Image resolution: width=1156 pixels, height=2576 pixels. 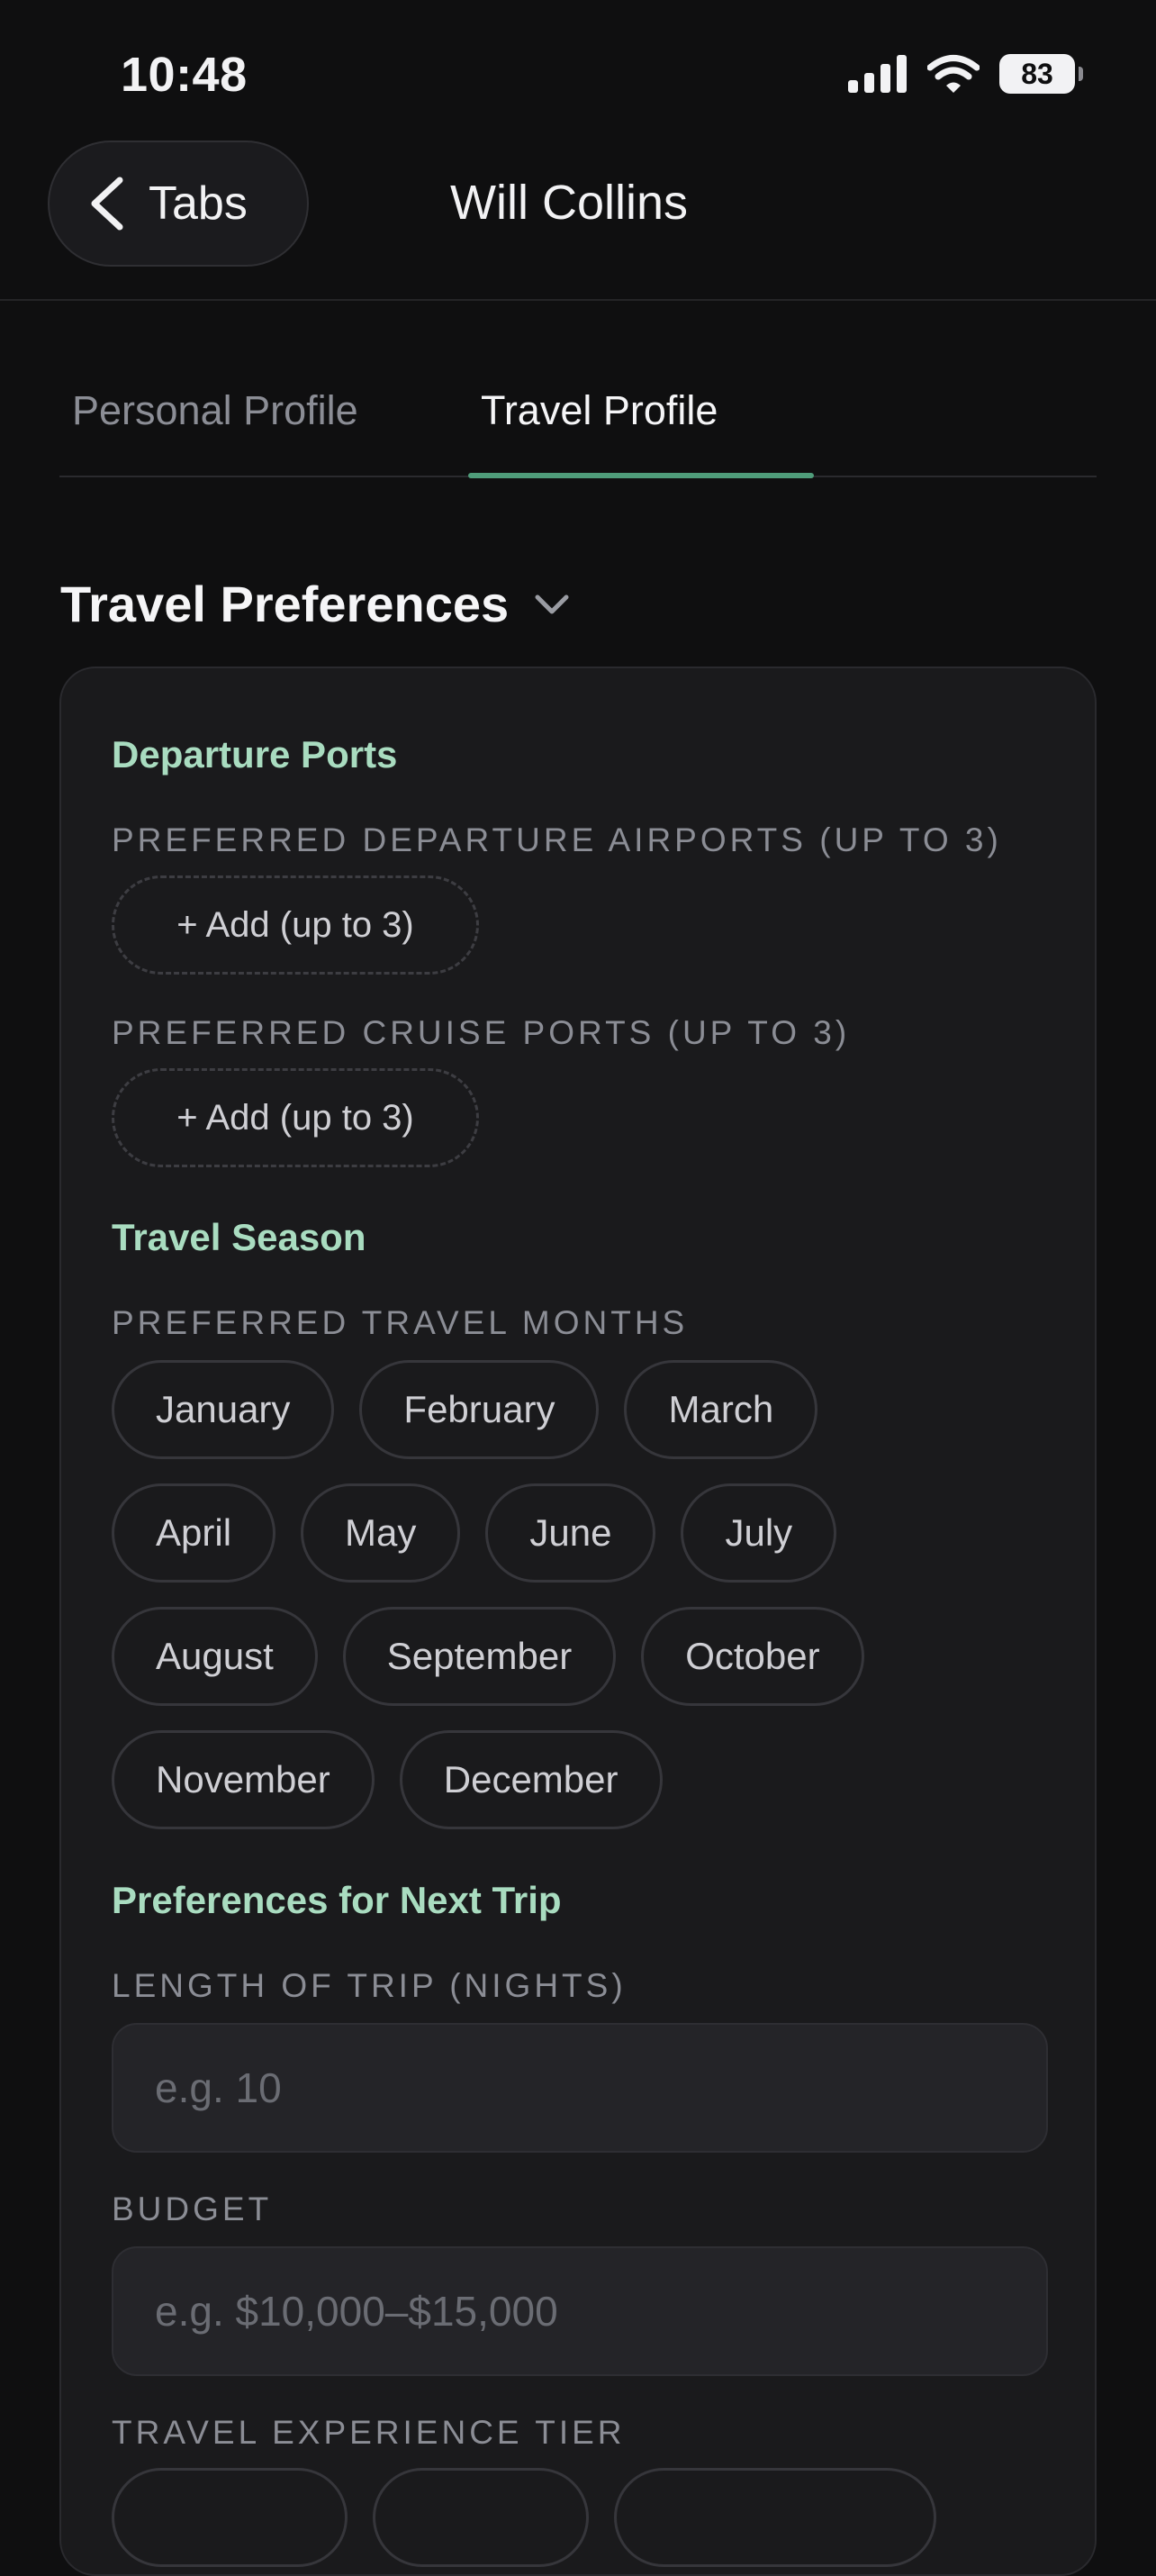 What do you see at coordinates (752, 1656) in the screenshot?
I see `month-chip-october: October` at bounding box center [752, 1656].